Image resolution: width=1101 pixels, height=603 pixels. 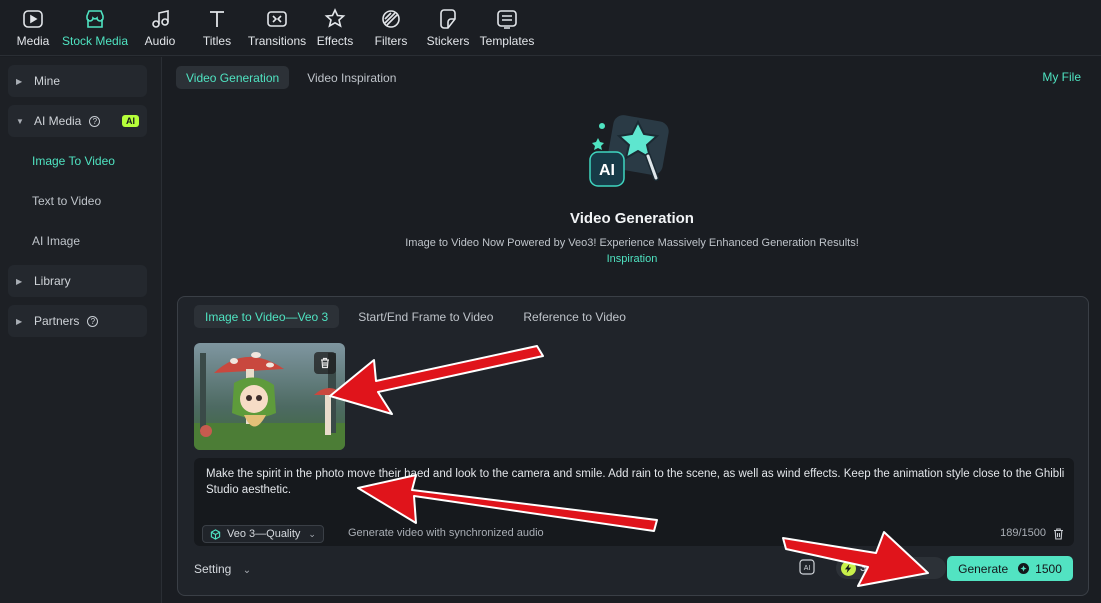 What do you see at coordinates (574, 316) in the screenshot?
I see `tab-reference-to-video: Reference to Video` at bounding box center [574, 316].